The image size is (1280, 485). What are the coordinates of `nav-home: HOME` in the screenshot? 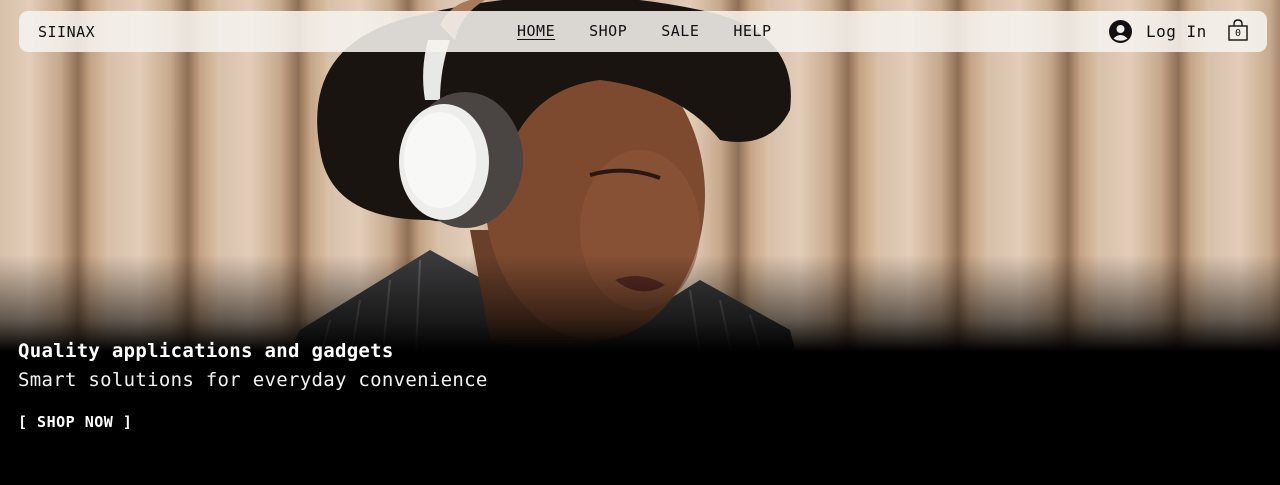 It's located at (536, 31).